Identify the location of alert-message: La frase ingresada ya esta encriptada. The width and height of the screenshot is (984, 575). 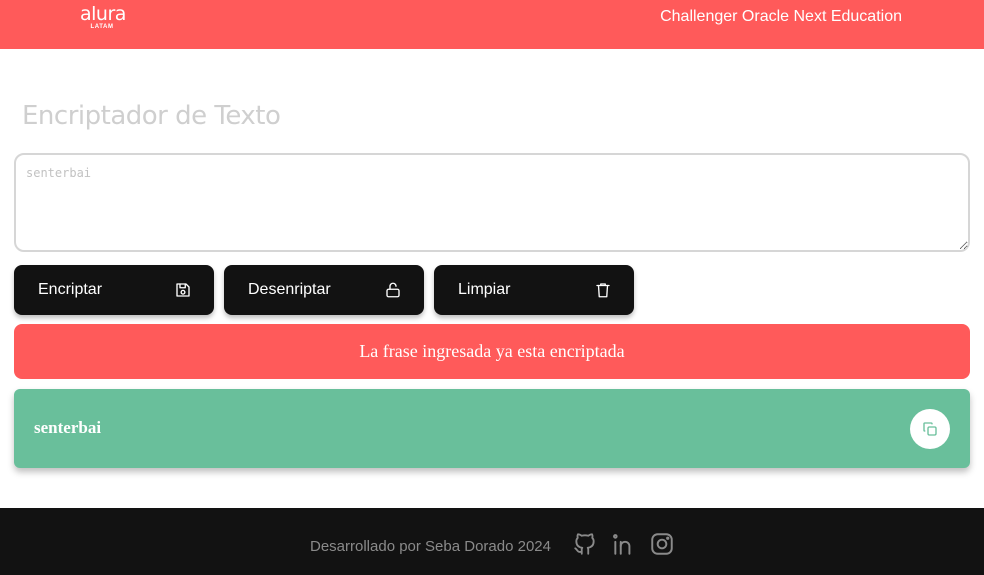
(492, 351).